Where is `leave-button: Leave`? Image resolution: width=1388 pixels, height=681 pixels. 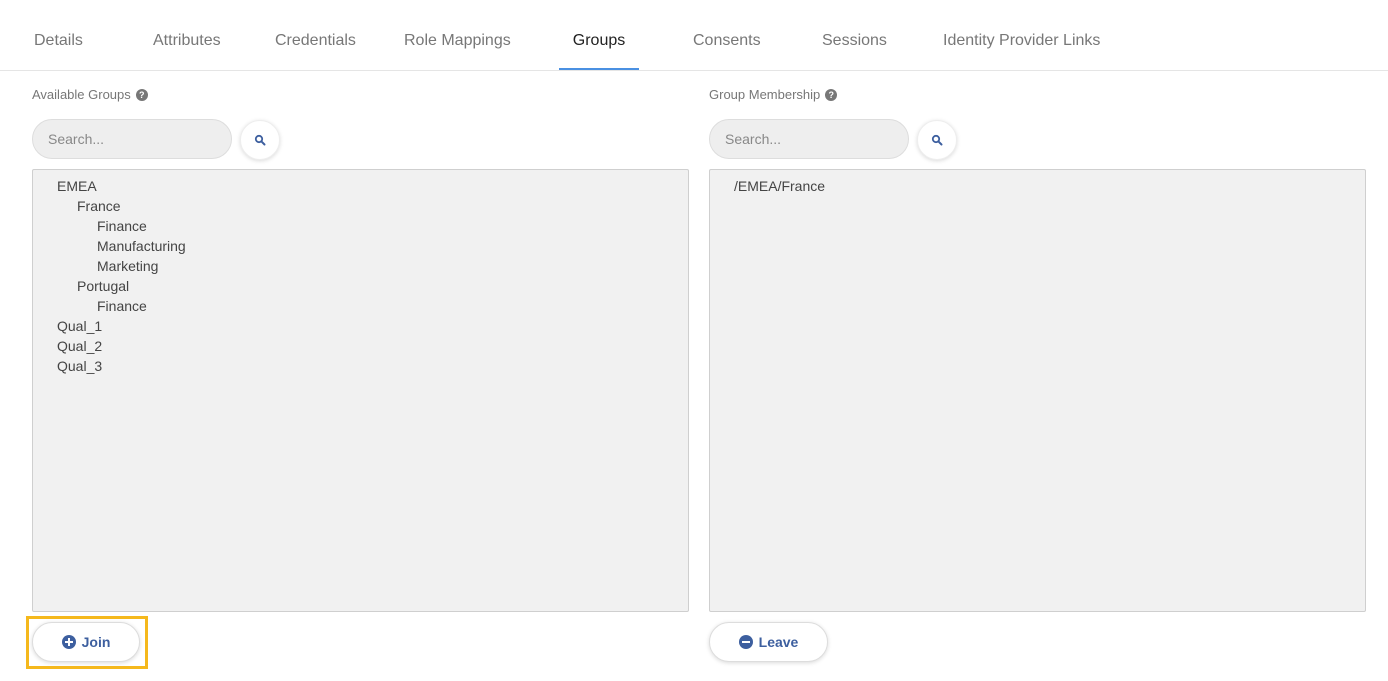 leave-button: Leave is located at coordinates (768, 642).